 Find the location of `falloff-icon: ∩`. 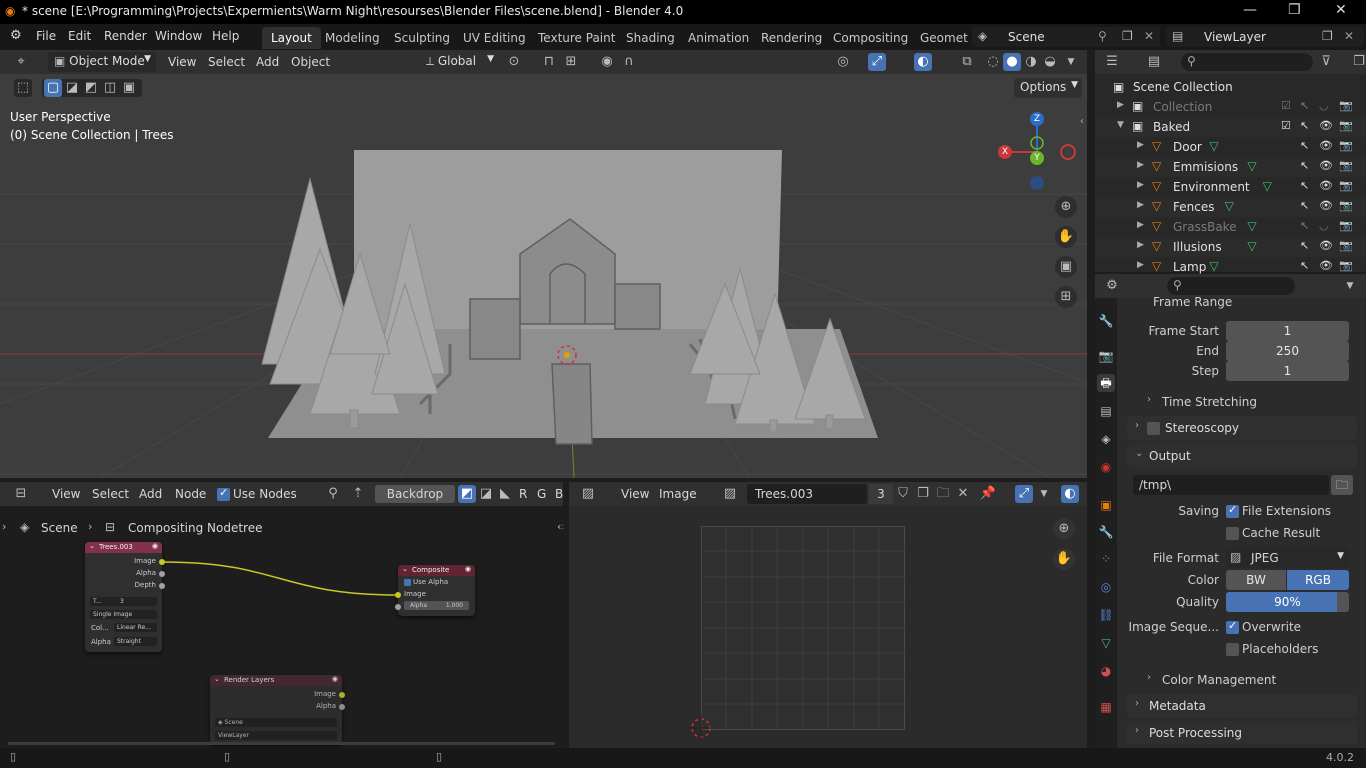

falloff-icon: ∩ is located at coordinates (629, 62).